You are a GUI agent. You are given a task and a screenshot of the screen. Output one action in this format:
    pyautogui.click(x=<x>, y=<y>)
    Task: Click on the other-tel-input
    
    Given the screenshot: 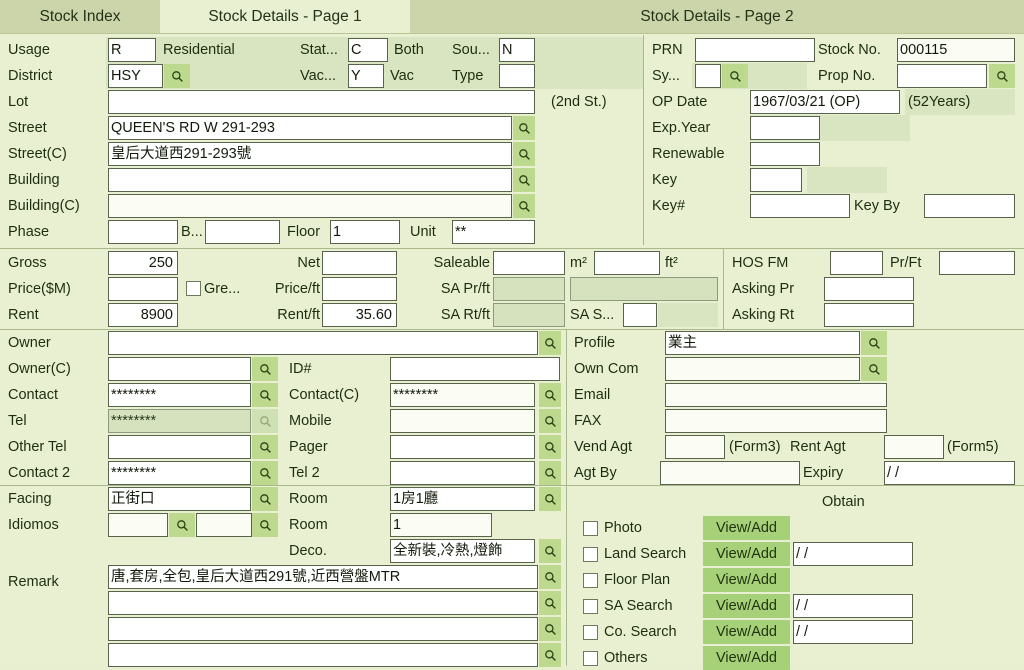 What is the action you would take?
    pyautogui.click(x=179, y=447)
    